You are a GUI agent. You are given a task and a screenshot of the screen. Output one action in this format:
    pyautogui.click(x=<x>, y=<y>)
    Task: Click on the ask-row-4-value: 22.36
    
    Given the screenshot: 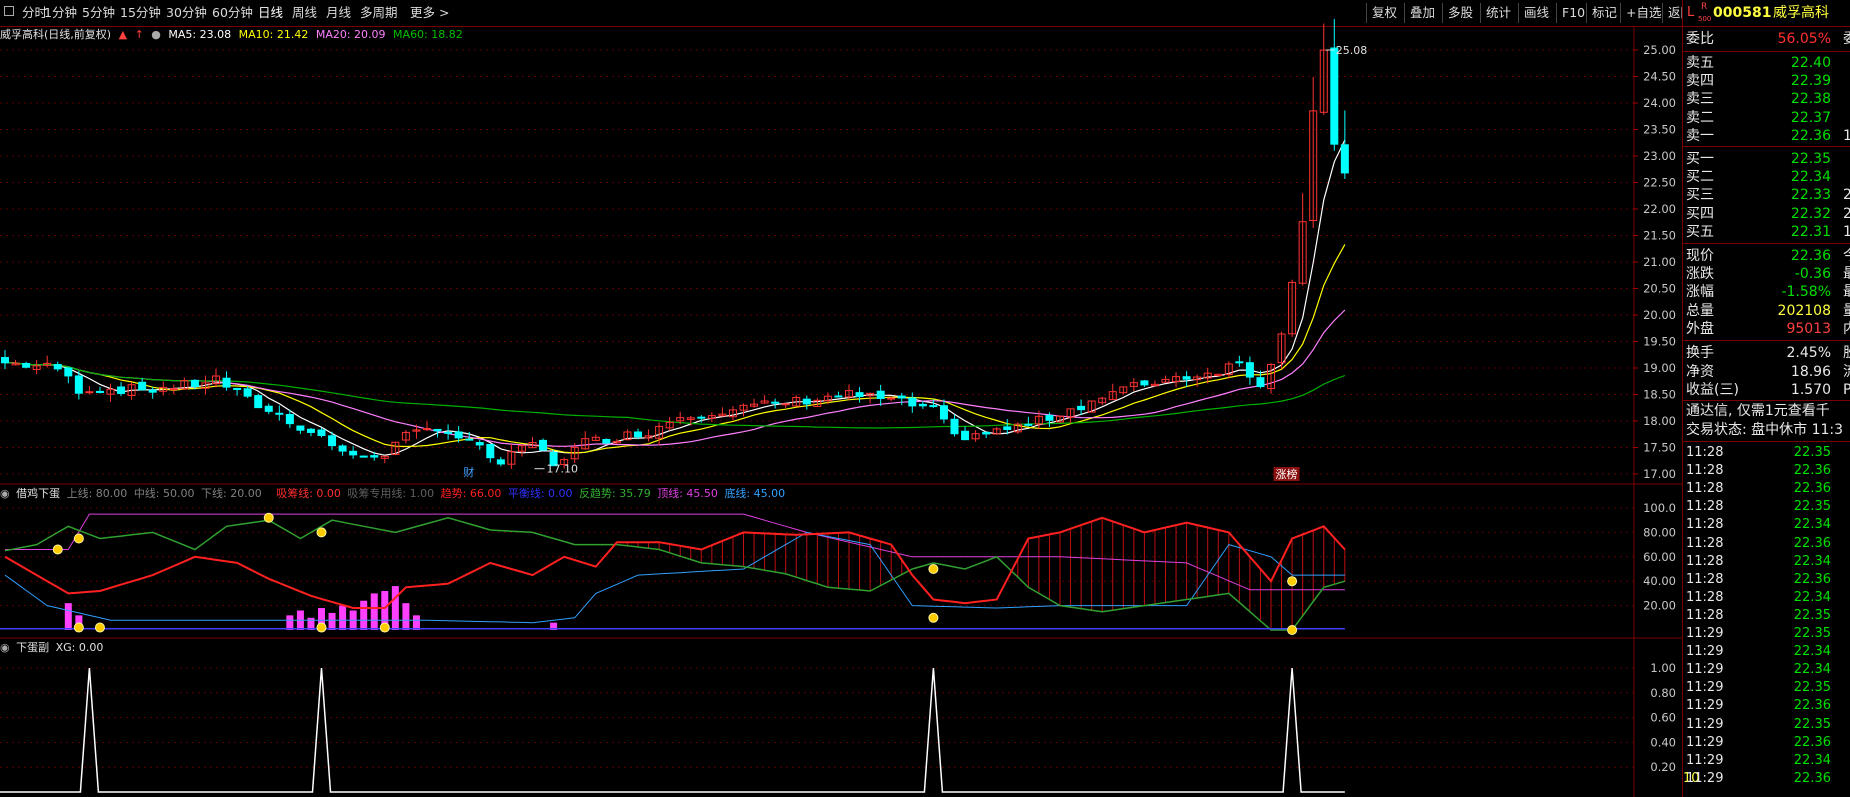 What is the action you would take?
    pyautogui.click(x=1810, y=135)
    